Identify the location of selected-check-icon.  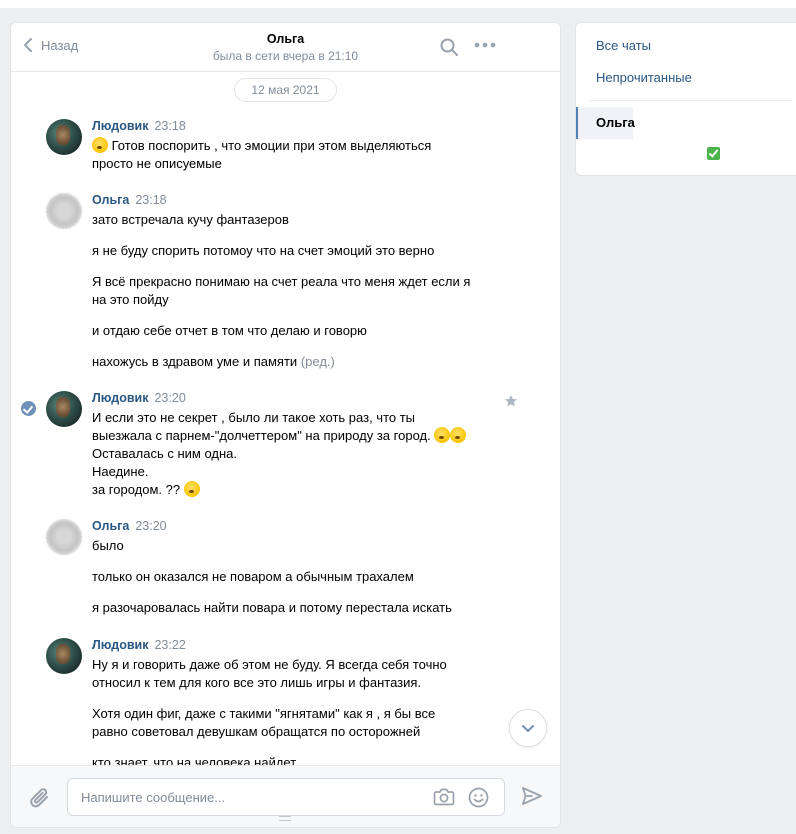
(28, 408).